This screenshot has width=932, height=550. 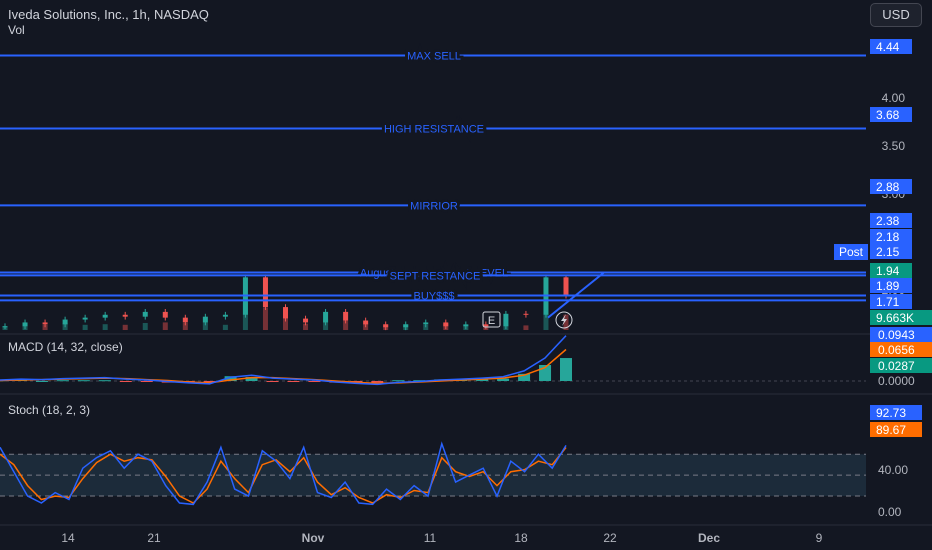 I want to click on price-axis-label: 1.94, so click(x=891, y=270).